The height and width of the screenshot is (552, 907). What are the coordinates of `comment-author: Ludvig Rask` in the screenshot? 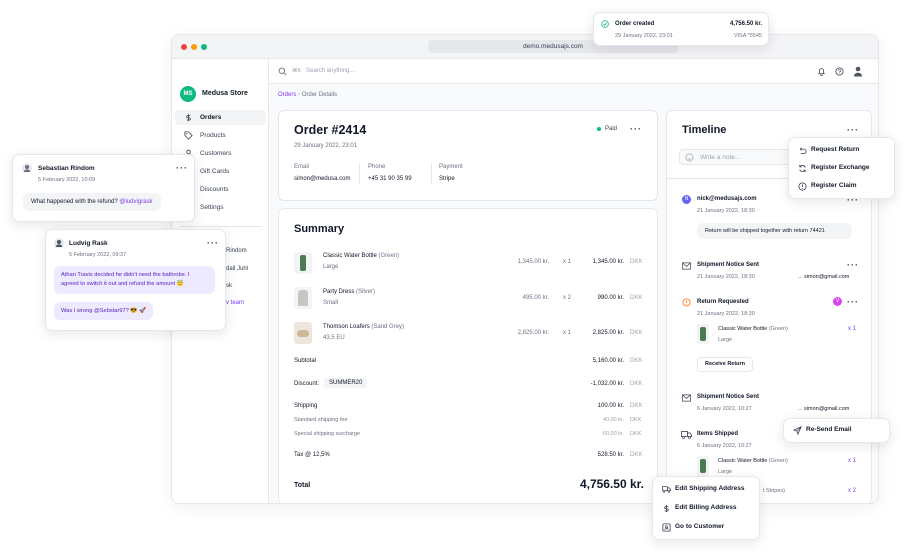 It's located at (88, 243).